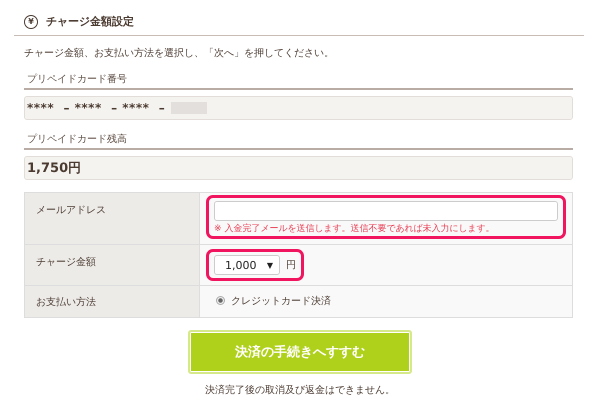  I want to click on note-text: ※ 入金完了メールを送信します。送信不要であれば未入力にします。, so click(355, 229).